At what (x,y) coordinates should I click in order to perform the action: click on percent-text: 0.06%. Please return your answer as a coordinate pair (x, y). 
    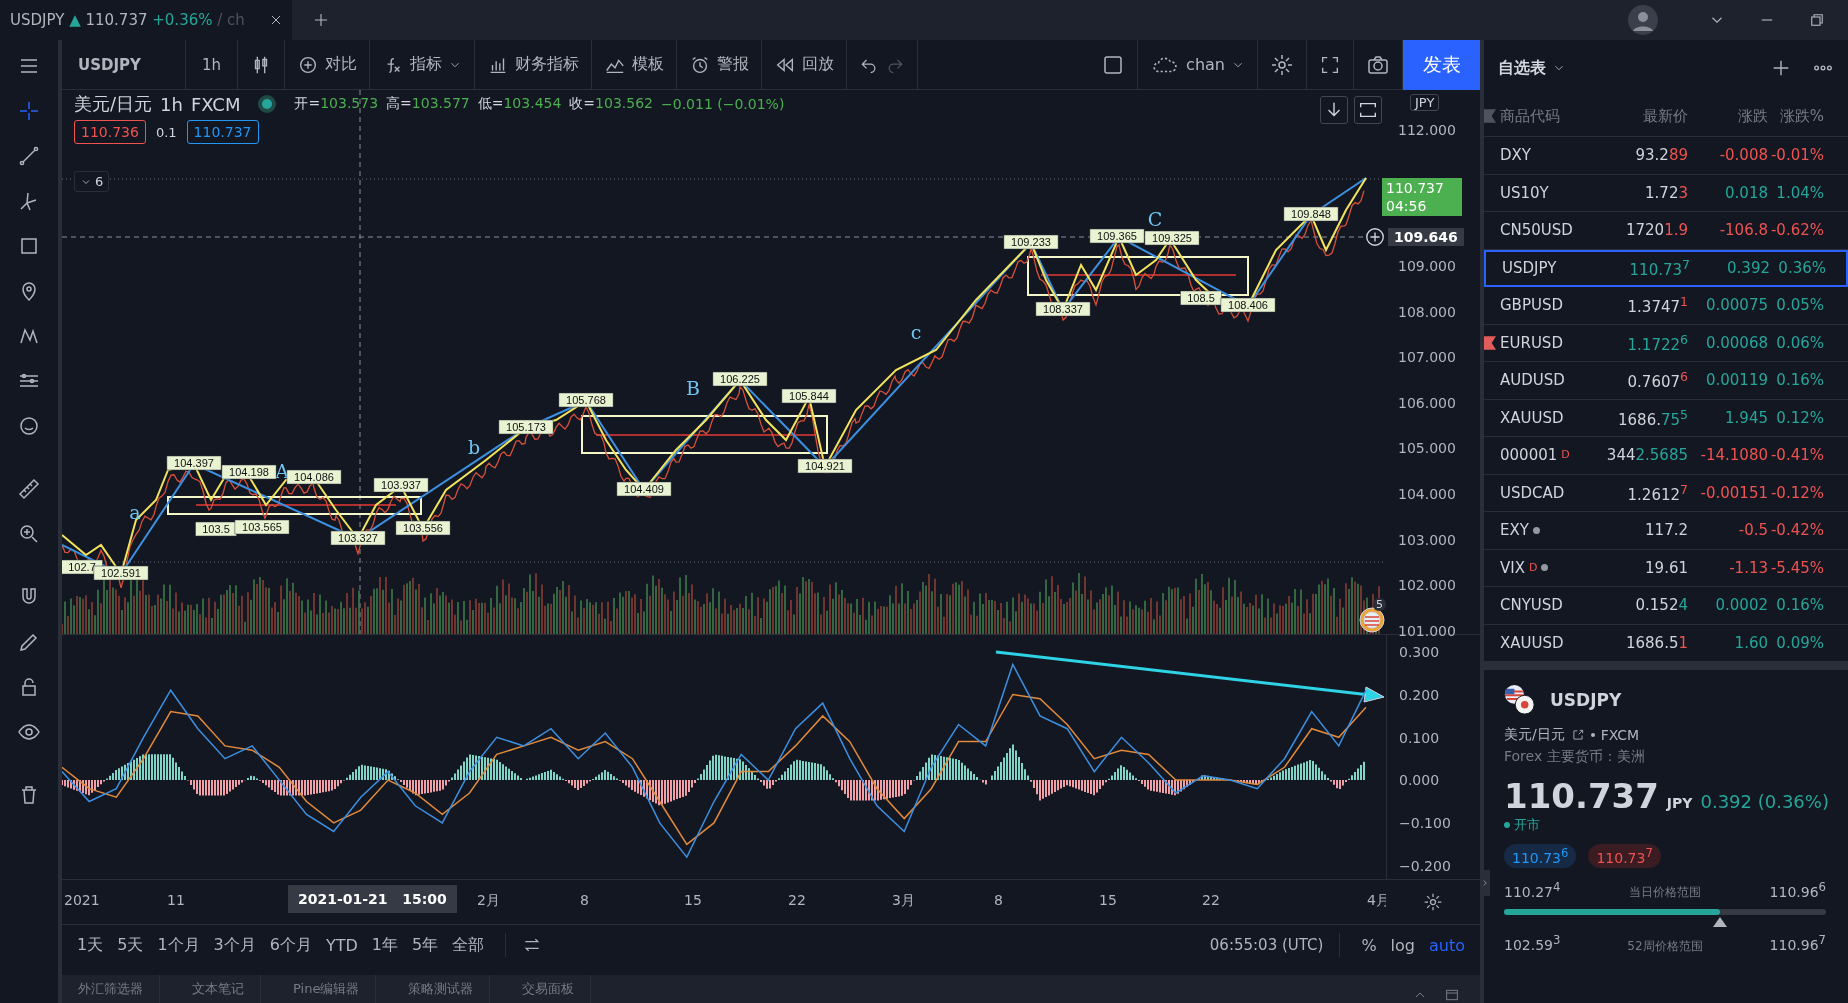
    Looking at the image, I should click on (1799, 342).